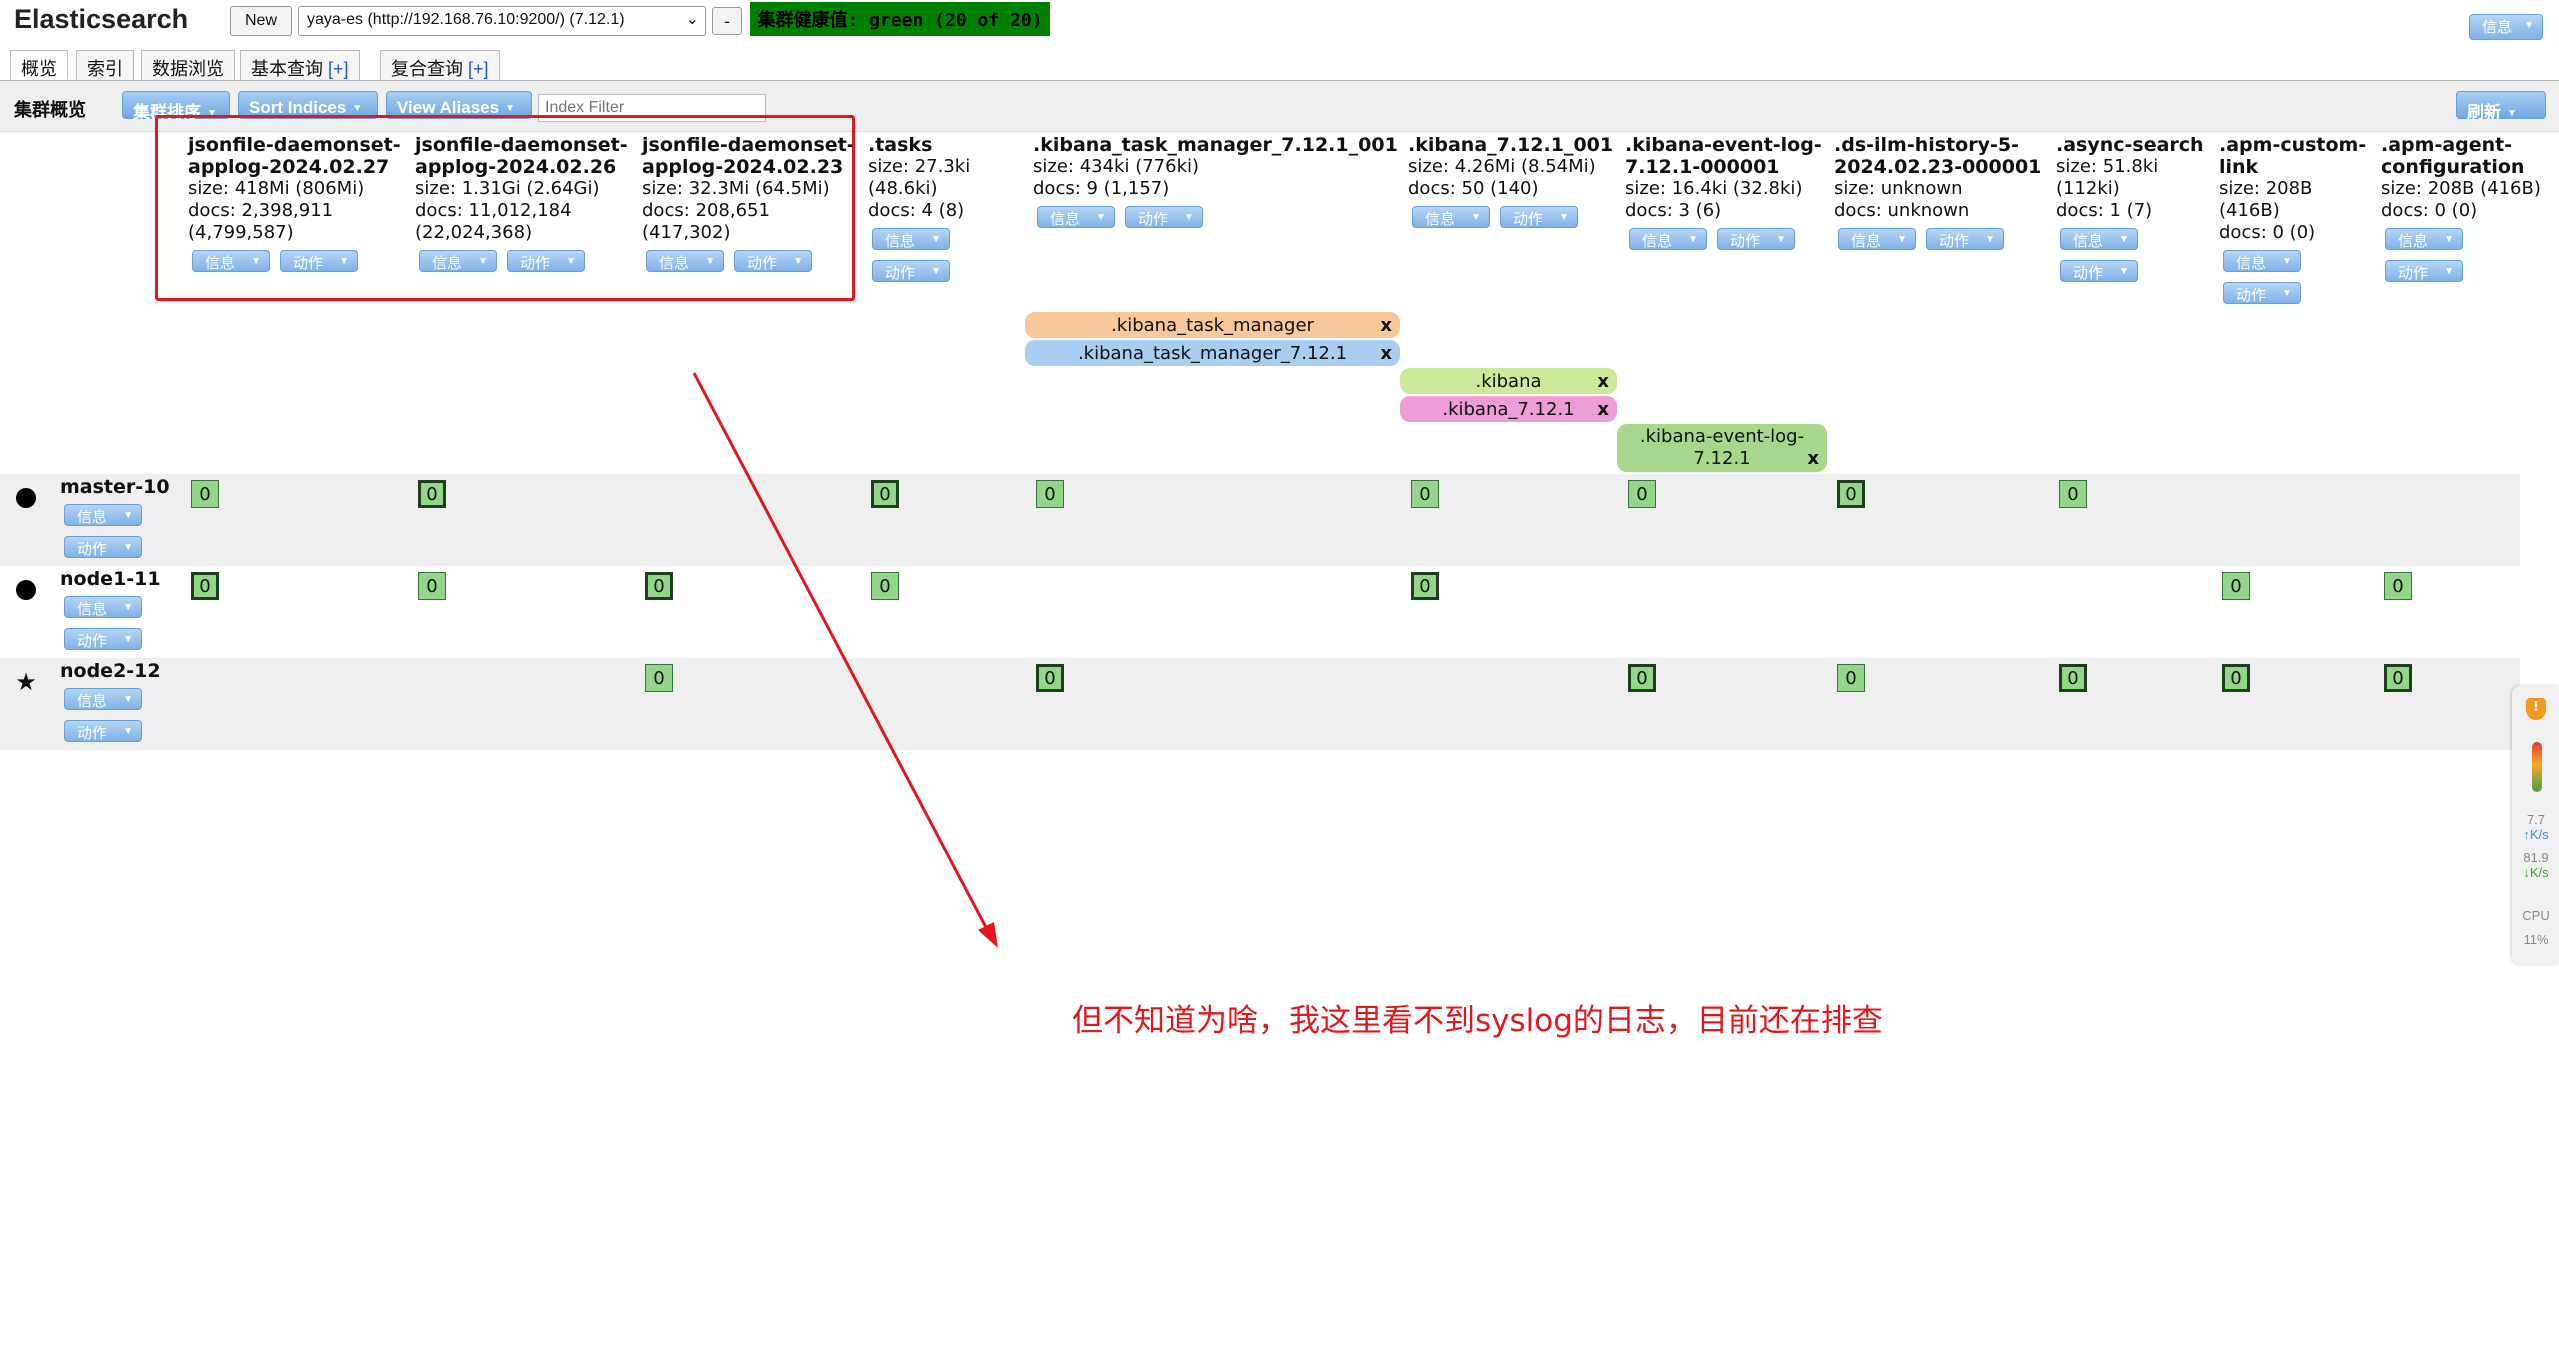 The image size is (2559, 1348). Describe the element at coordinates (2536, 939) in the screenshot. I see `cpu-value: 11%` at that location.